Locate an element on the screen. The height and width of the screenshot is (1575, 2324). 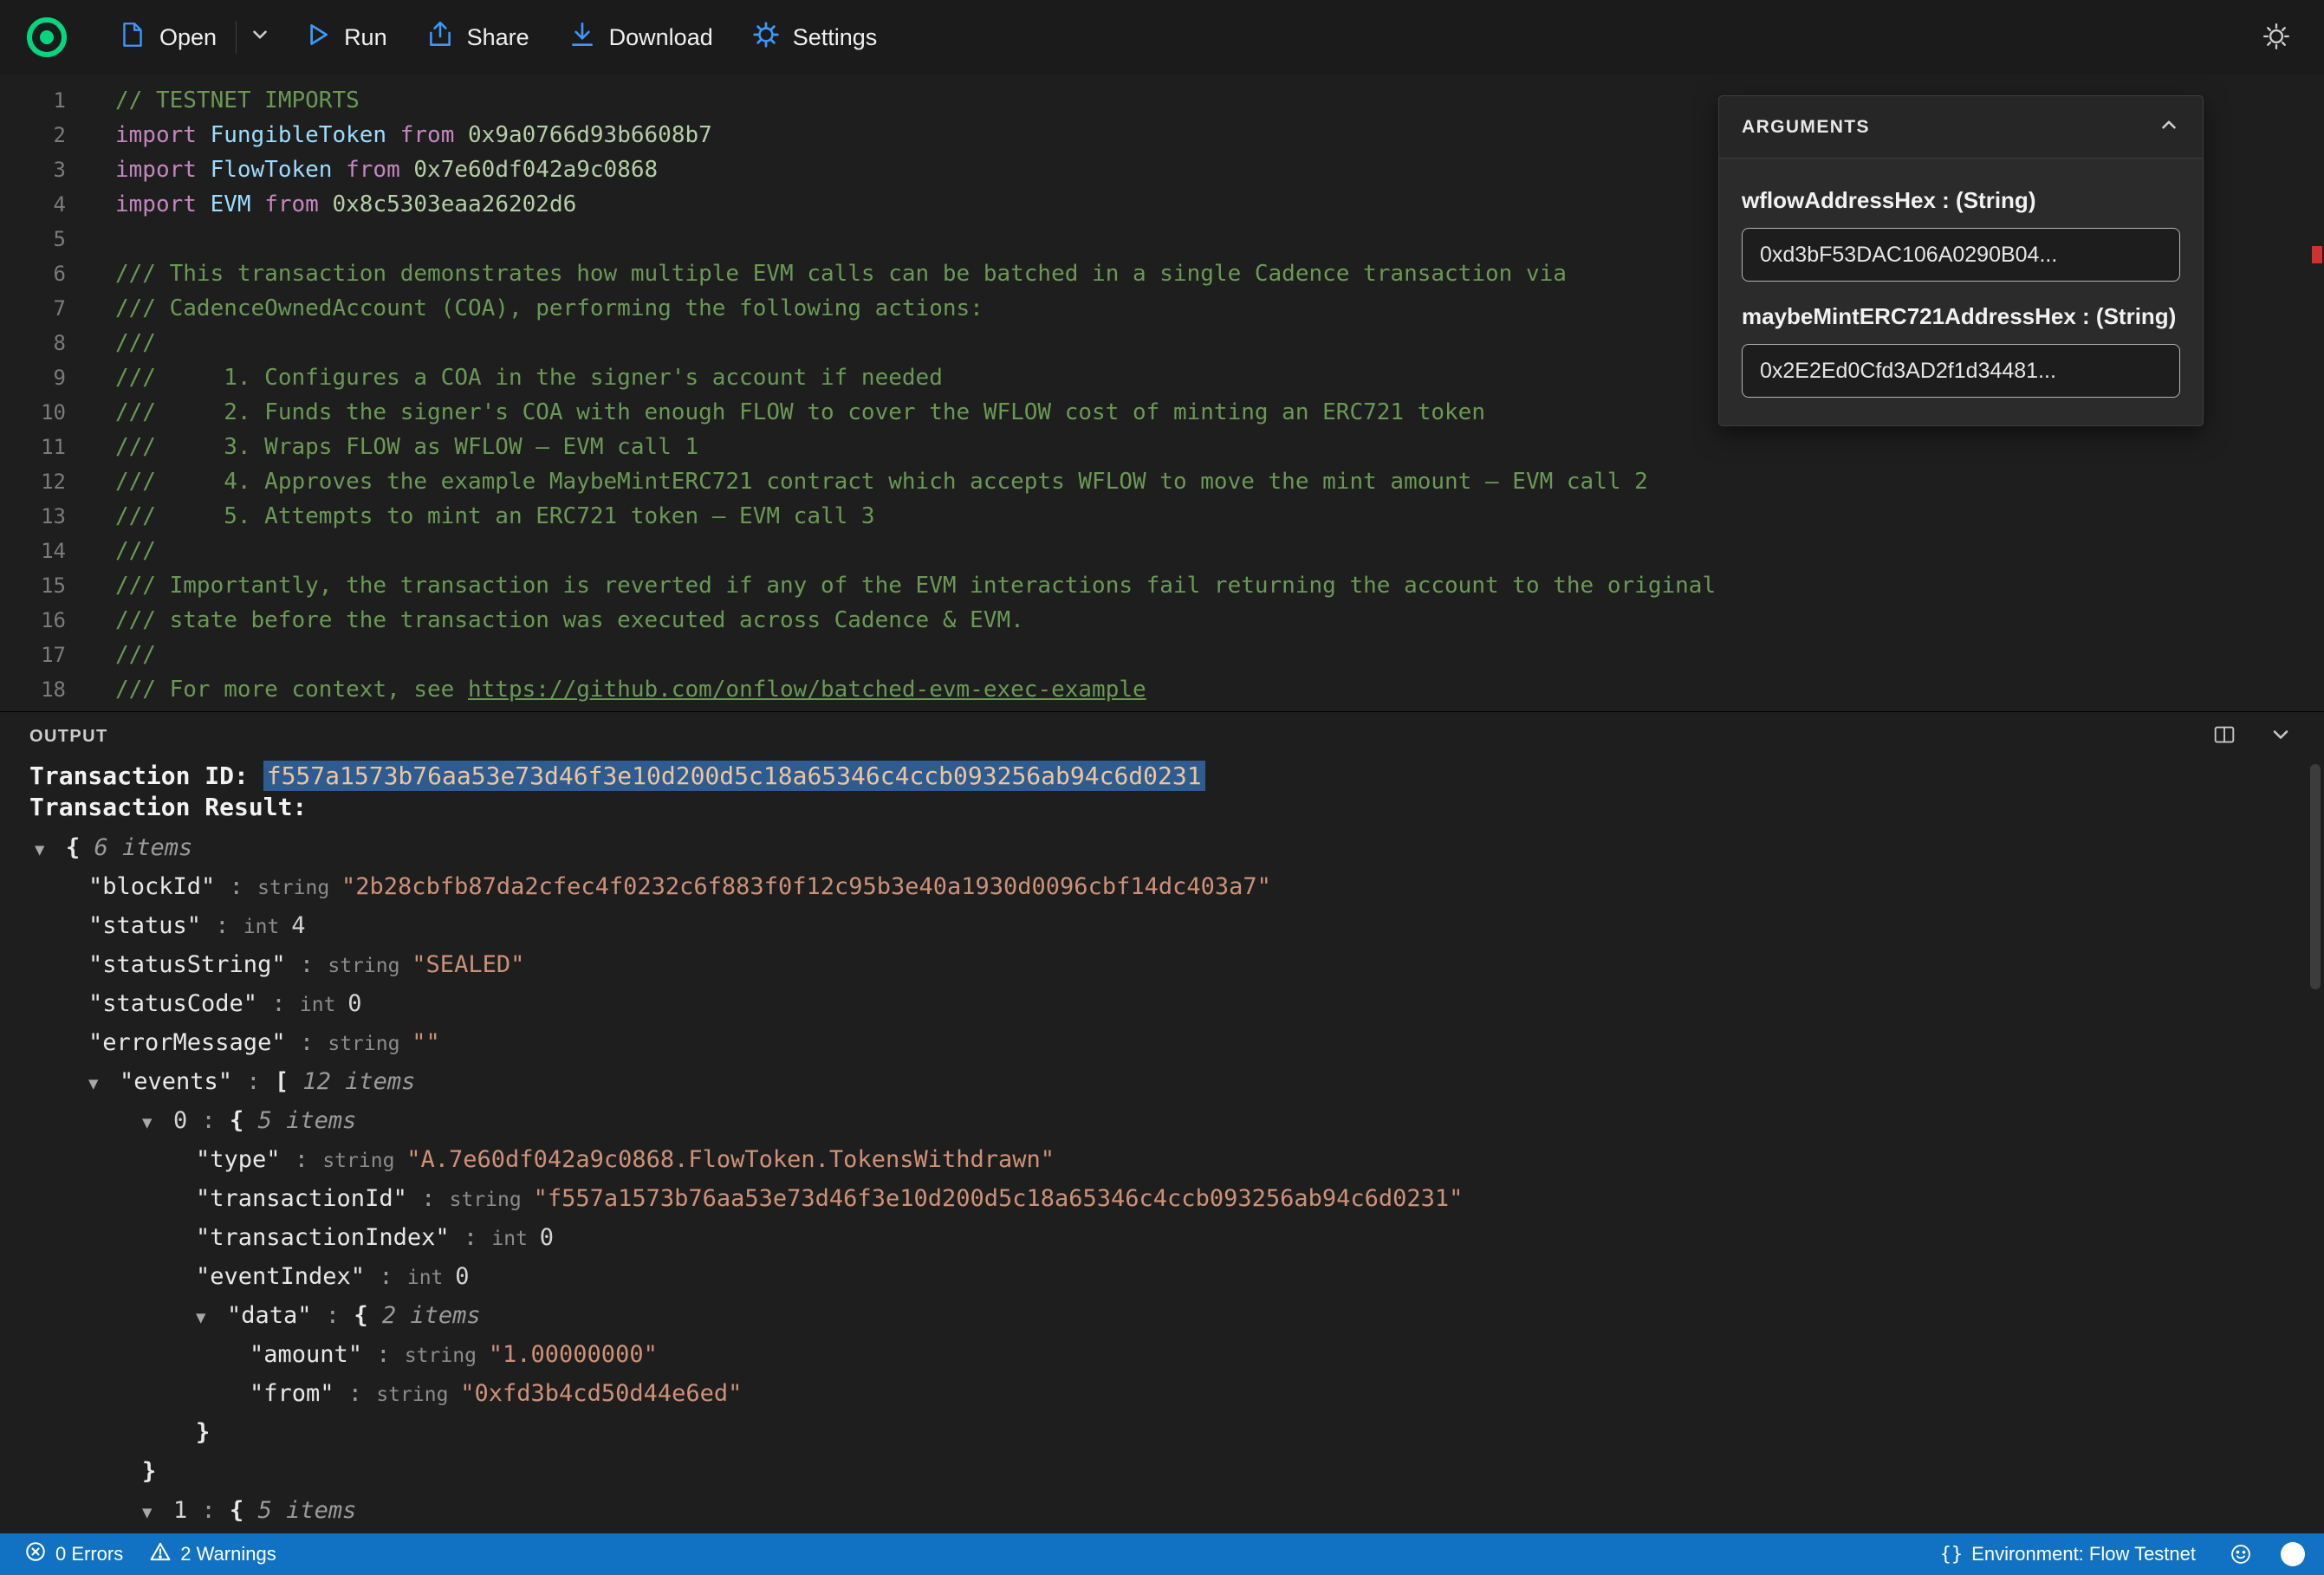
json-tree-line: "statusString" : string "SEALED" is located at coordinates (1162, 964).